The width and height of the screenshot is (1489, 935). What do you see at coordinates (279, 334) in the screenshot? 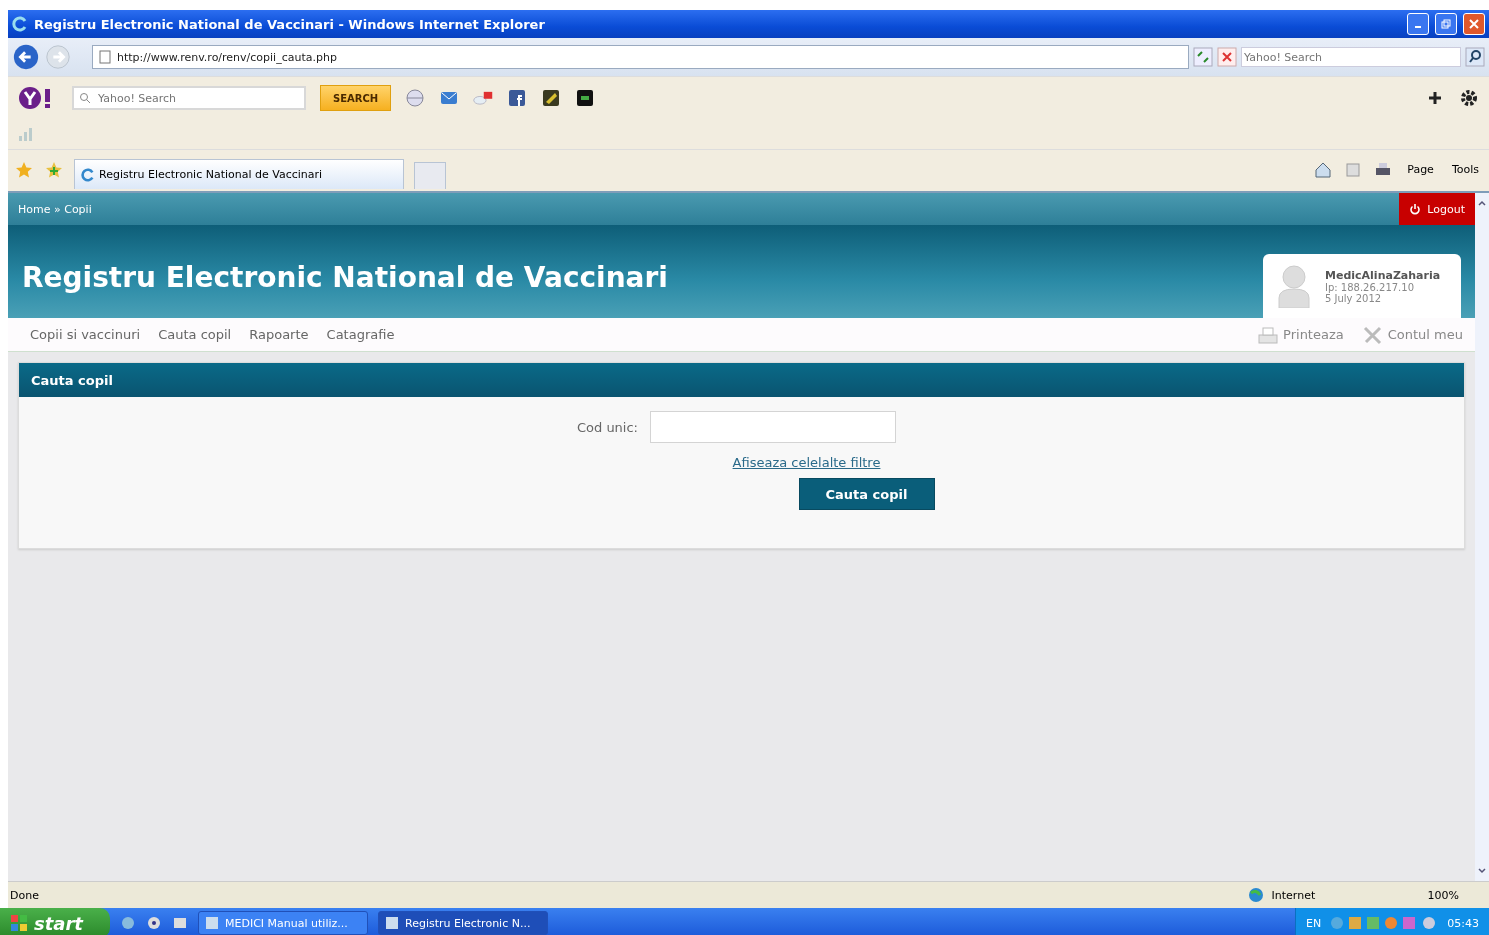
I see `menu-item: Rapoarte` at bounding box center [279, 334].